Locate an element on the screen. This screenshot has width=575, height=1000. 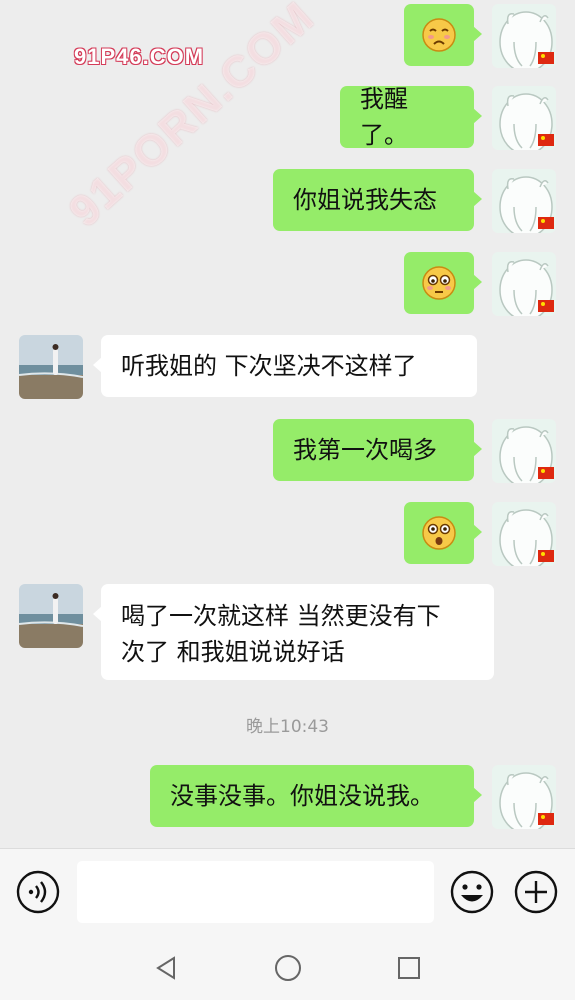
recents-square-icon is located at coordinates (409, 968).